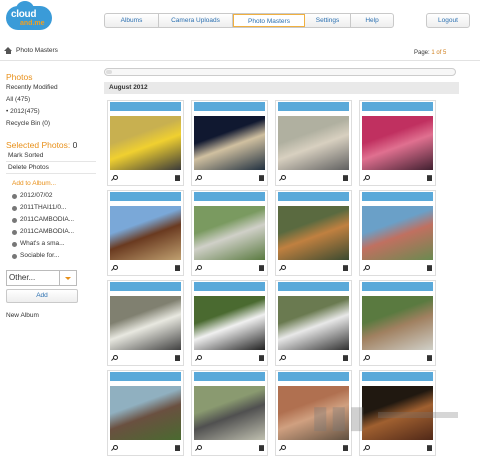 The image size is (480, 456). I want to click on album-item: 2012/07/02, so click(51, 196).